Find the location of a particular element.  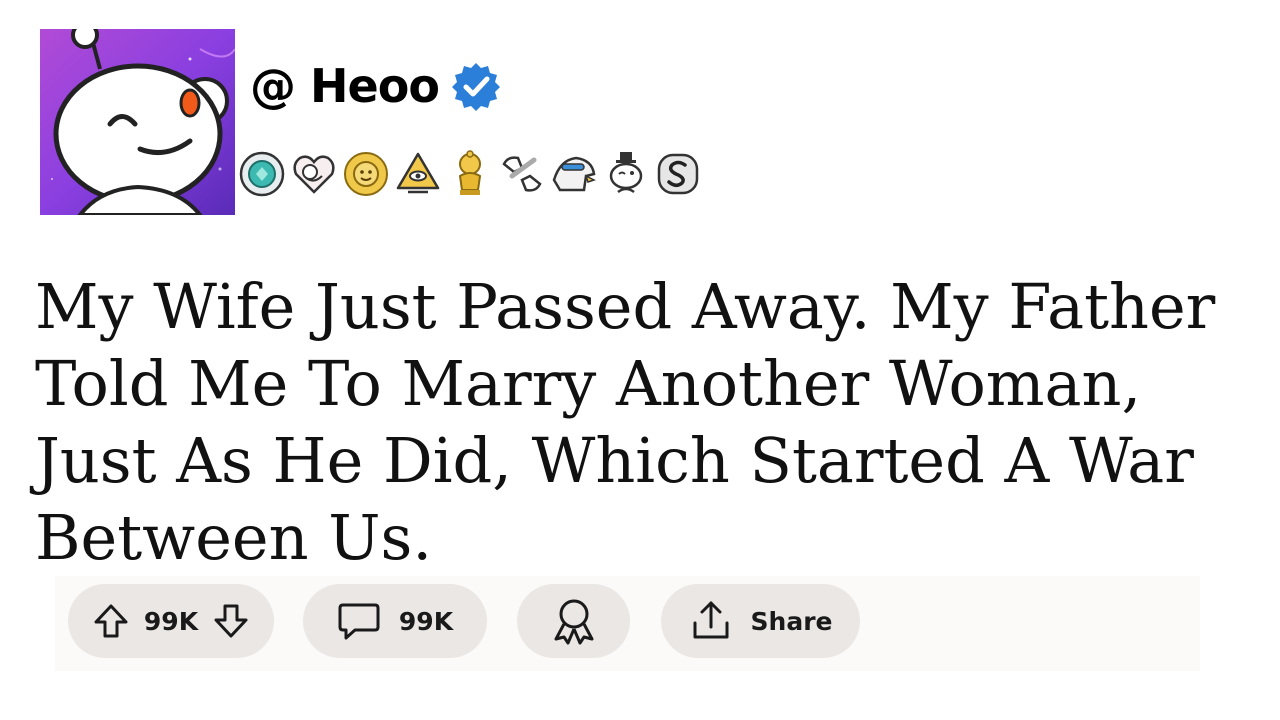

vote-count: 99K is located at coordinates (171, 621).